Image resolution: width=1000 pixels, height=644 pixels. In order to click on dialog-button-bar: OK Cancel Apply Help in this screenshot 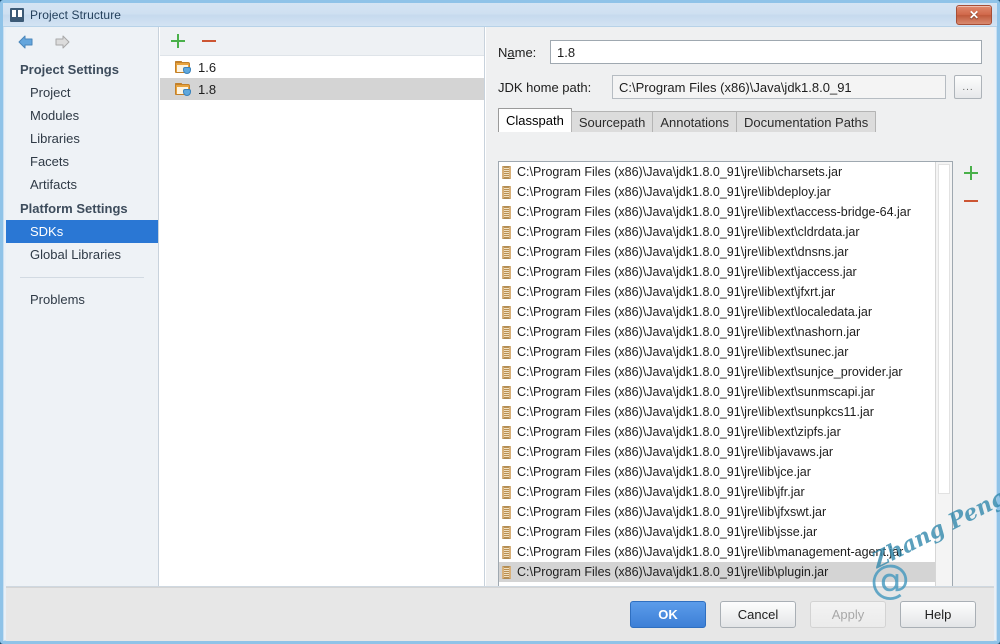, I will do `click(500, 614)`.